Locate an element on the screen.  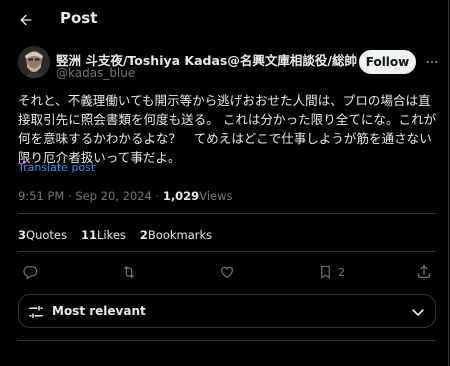
share-icon is located at coordinates (424, 271).